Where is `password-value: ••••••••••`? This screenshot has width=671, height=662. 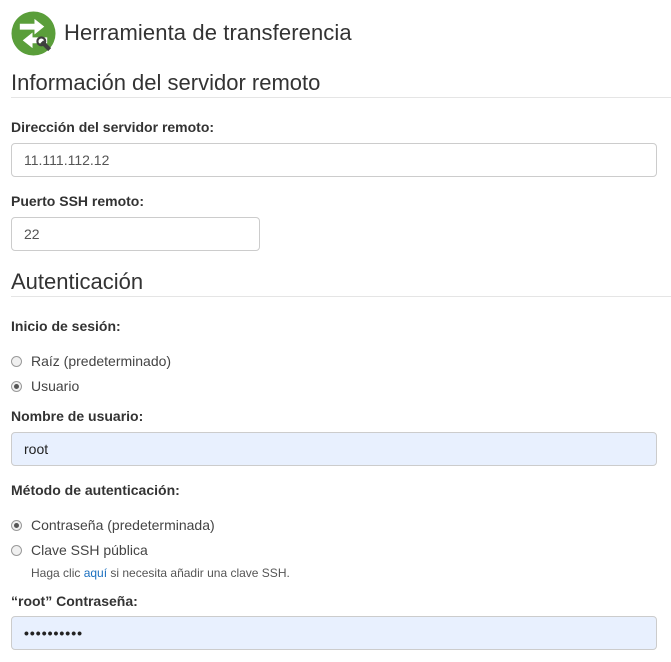
password-value: •••••••••• is located at coordinates (54, 633).